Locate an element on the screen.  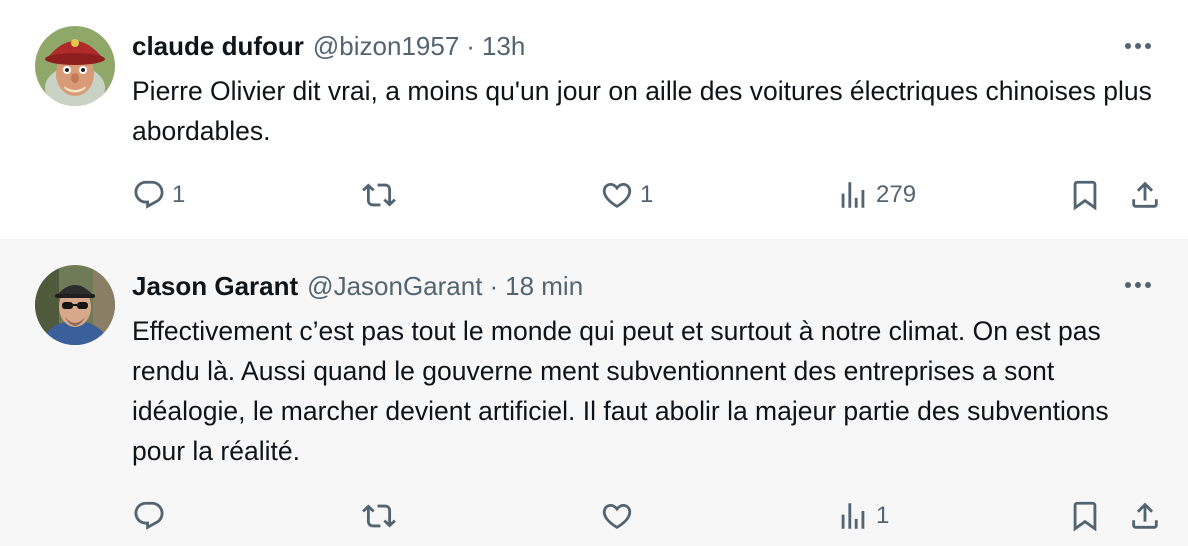
like-count: 1 is located at coordinates (647, 194).